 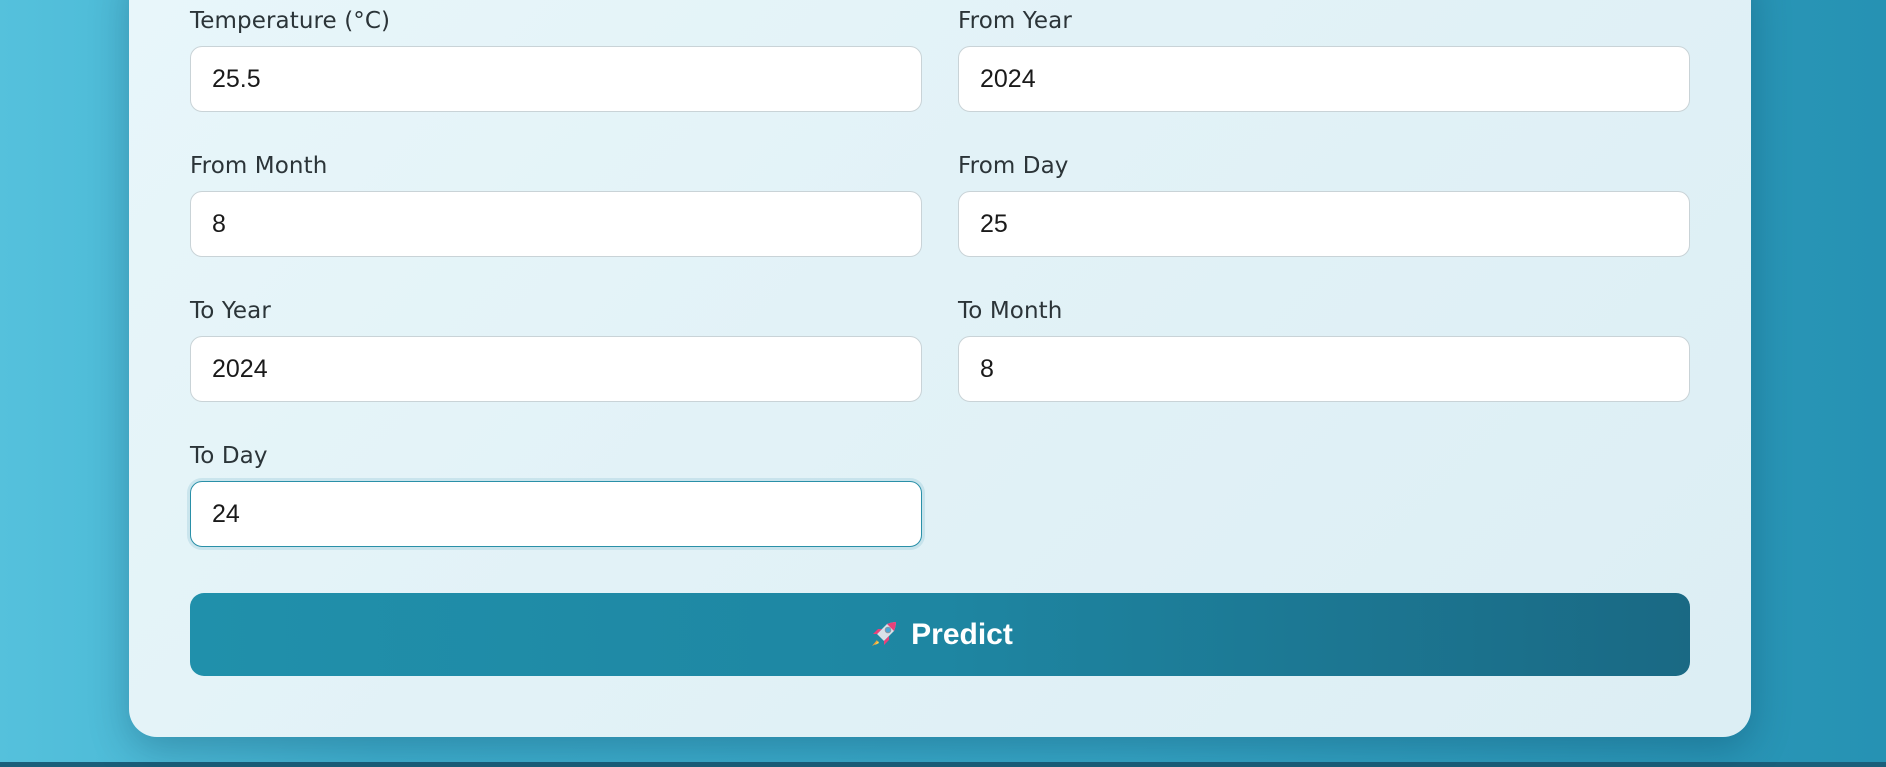 I want to click on temperature-label: Temperature (°C), so click(x=290, y=21).